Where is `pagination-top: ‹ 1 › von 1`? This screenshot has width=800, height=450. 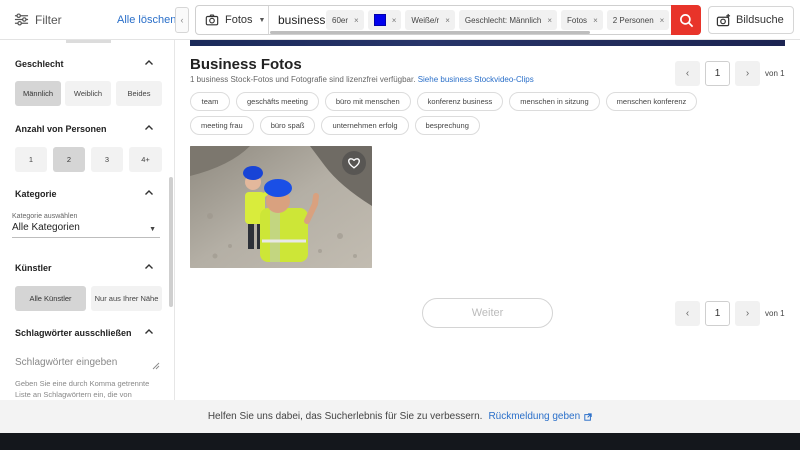
pagination-top: ‹ 1 › von 1 is located at coordinates (730, 73).